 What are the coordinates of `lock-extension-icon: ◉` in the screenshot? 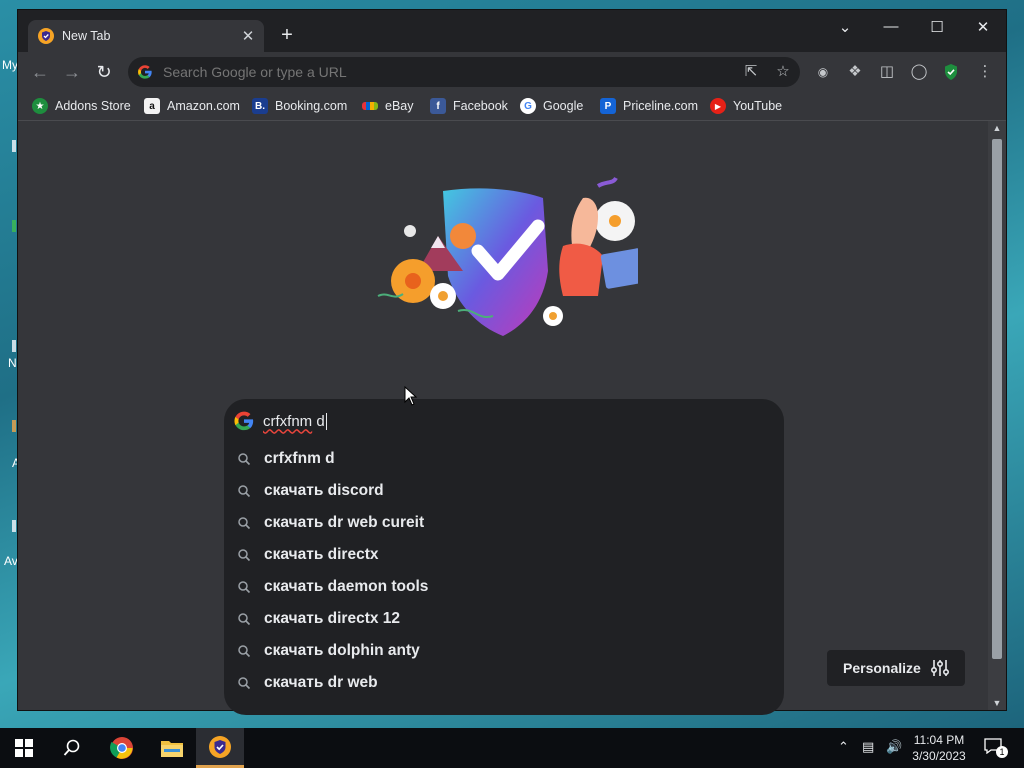 It's located at (823, 72).